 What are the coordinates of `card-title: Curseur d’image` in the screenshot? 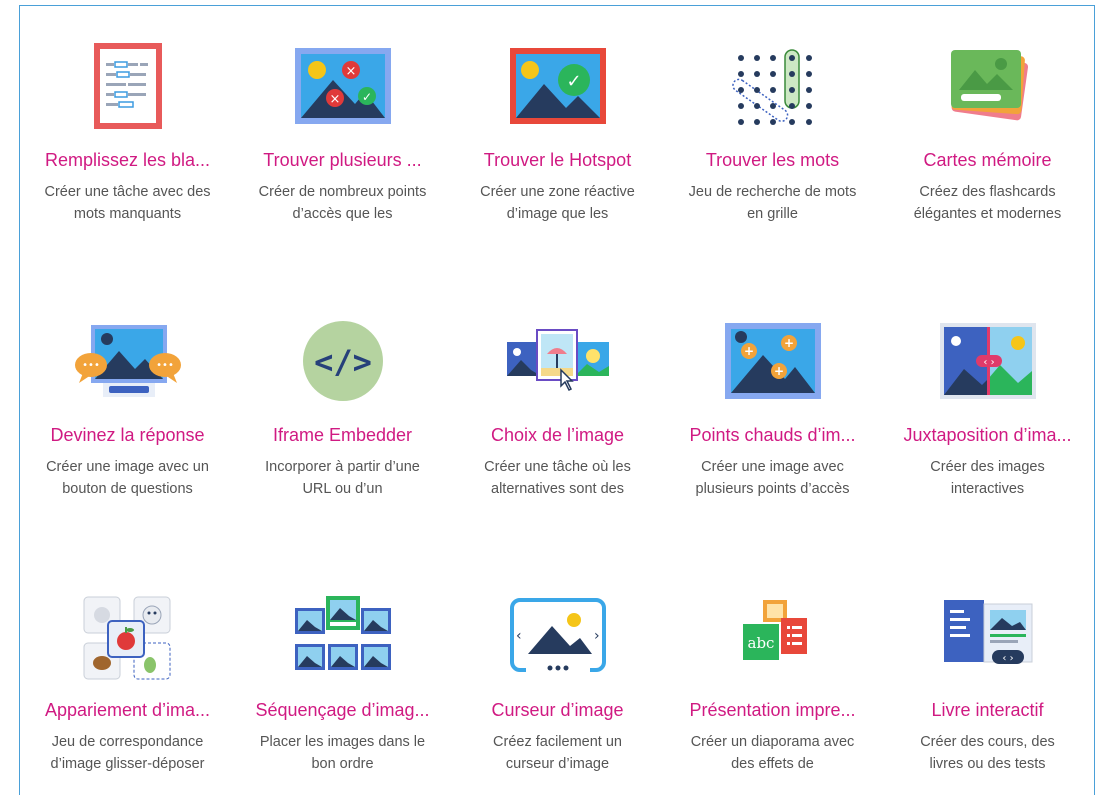 It's located at (557, 710).